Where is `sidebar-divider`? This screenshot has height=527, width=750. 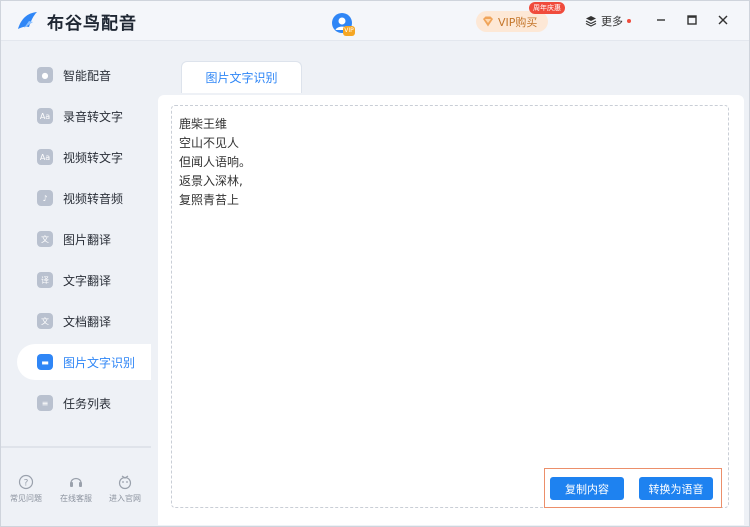 sidebar-divider is located at coordinates (76, 447).